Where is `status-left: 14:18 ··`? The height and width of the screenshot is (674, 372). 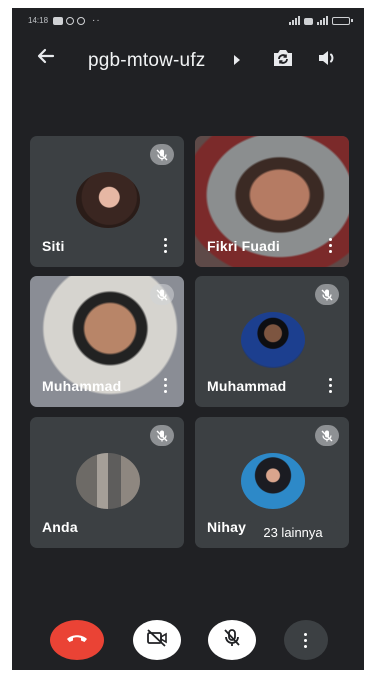
status-left: 14:18 ·· is located at coordinates (64, 20).